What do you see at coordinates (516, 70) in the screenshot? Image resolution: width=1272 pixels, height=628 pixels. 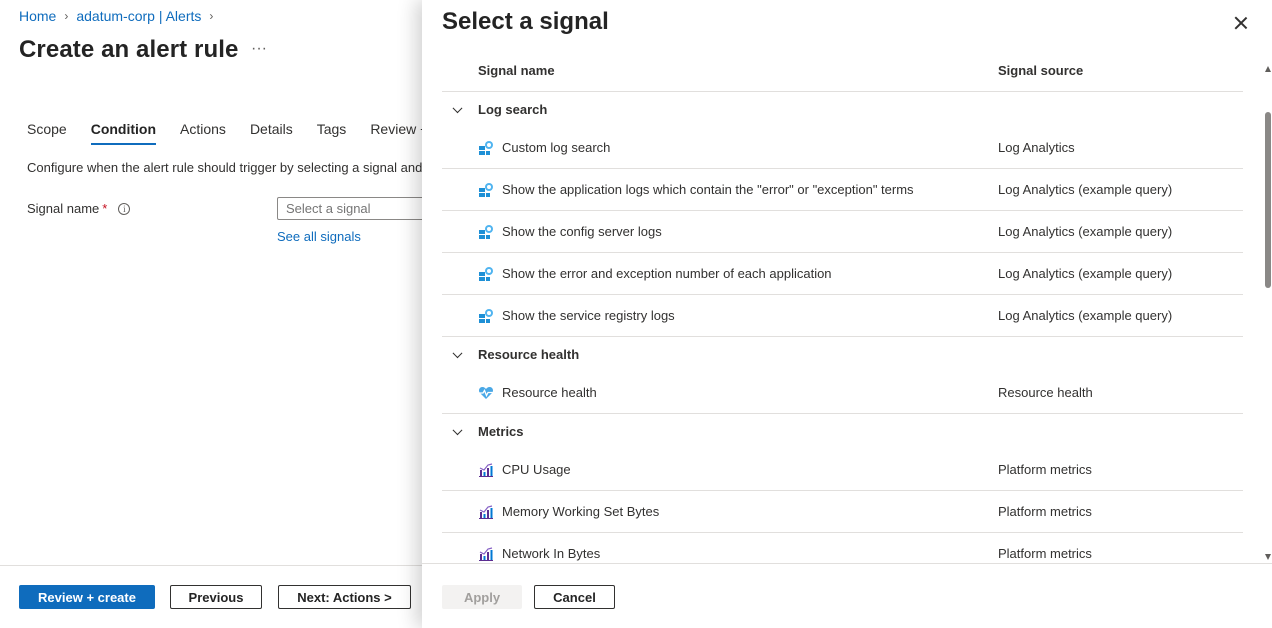 I see `column-header-signal-name: Signal name` at bounding box center [516, 70].